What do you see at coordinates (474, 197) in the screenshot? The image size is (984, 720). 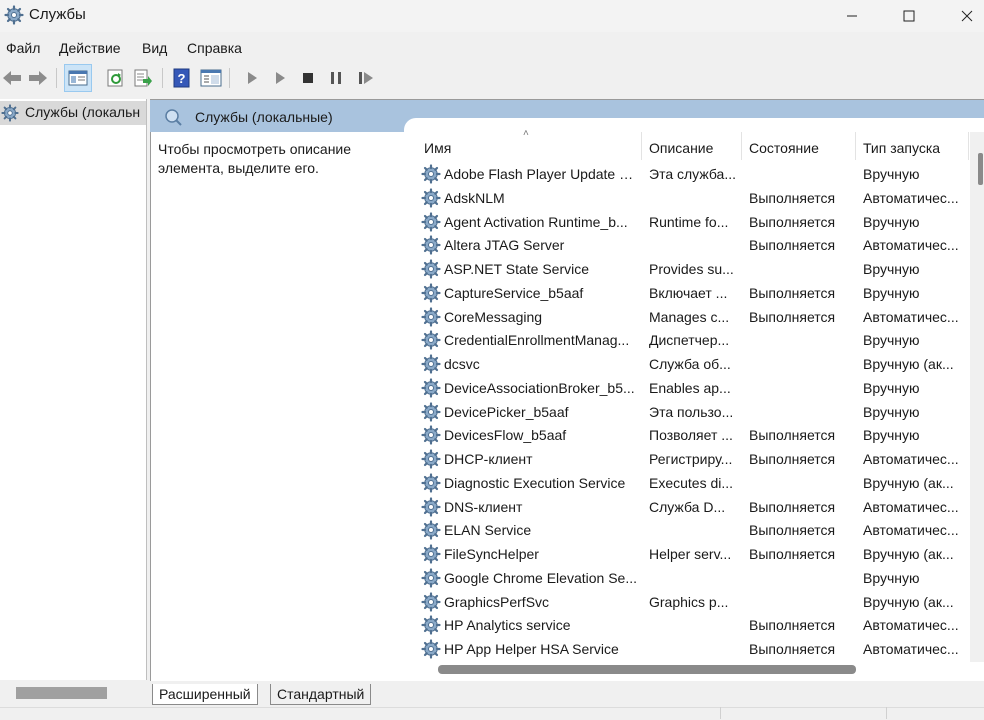 I see `service-name: AdskNLM` at bounding box center [474, 197].